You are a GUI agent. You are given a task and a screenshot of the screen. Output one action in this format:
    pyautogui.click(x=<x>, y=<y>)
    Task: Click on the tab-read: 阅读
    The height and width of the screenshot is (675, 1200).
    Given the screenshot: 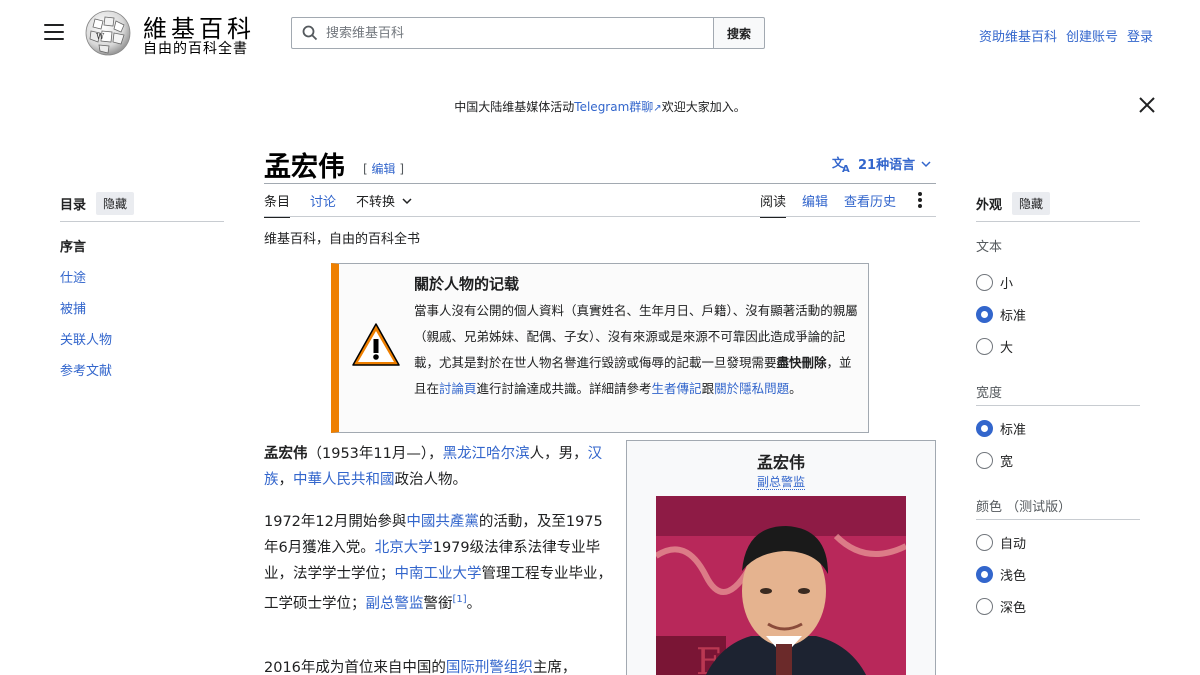 What is the action you would take?
    pyautogui.click(x=773, y=204)
    